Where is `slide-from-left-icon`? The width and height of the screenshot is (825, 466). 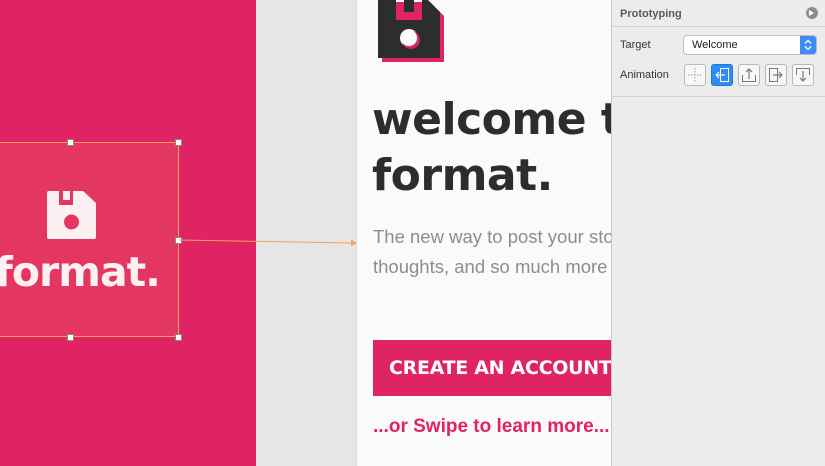 slide-from-left-icon is located at coordinates (776, 75).